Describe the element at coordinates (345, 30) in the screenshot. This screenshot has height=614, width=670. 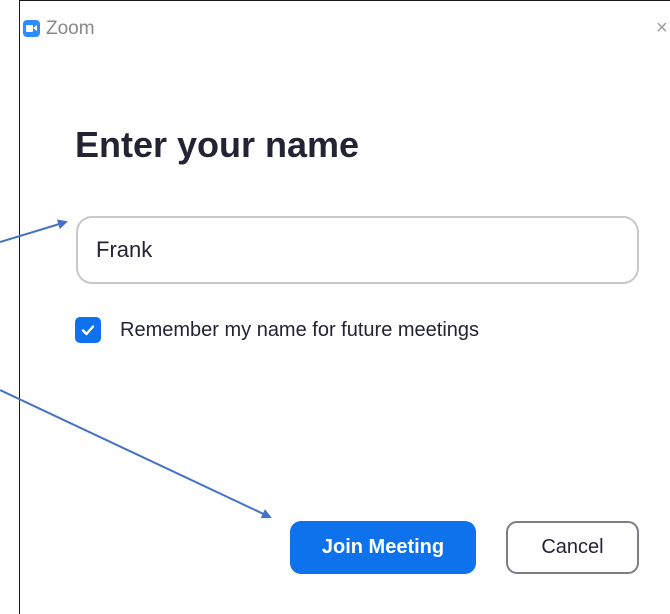
I see `title-bar: Zoom ×` at that location.